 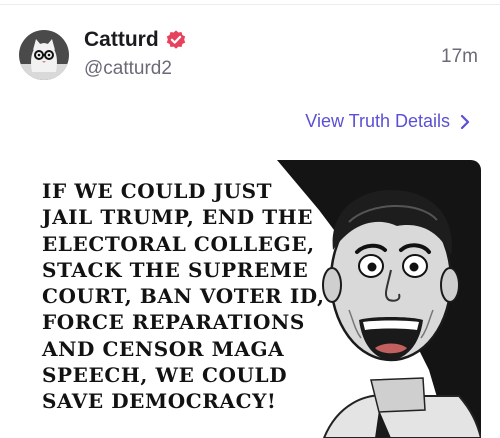 What do you see at coordinates (377, 121) in the screenshot?
I see `view-truth-details-label: View Truth Details` at bounding box center [377, 121].